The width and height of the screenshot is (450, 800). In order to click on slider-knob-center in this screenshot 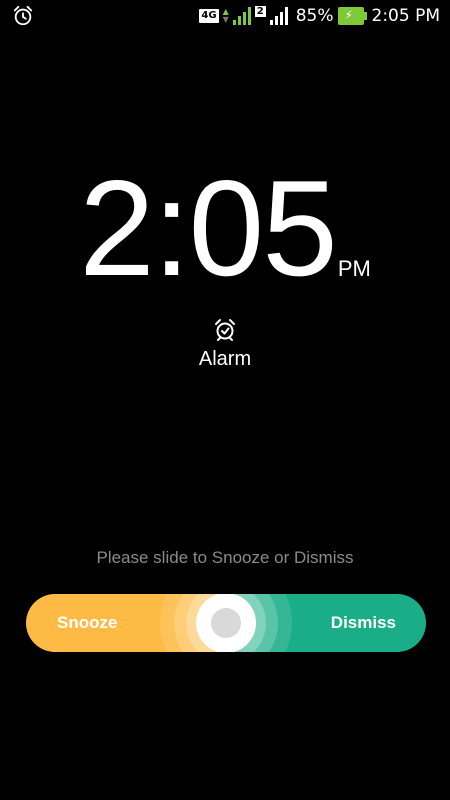, I will do `click(226, 623)`.